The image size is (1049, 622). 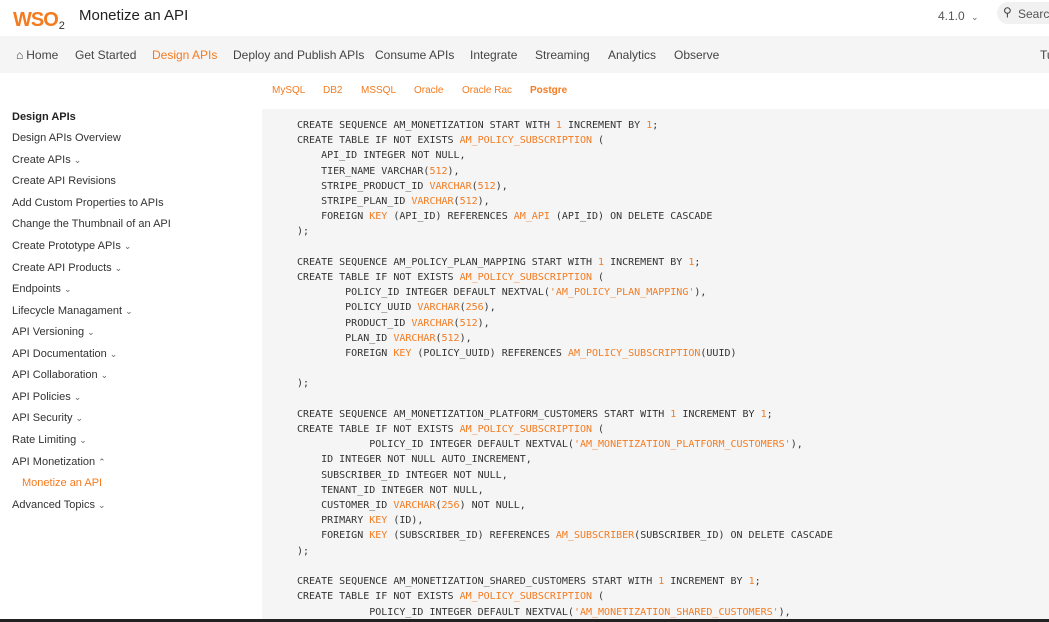 What do you see at coordinates (44, 440) in the screenshot?
I see `sidebar-item-label: Rate Limiting` at bounding box center [44, 440].